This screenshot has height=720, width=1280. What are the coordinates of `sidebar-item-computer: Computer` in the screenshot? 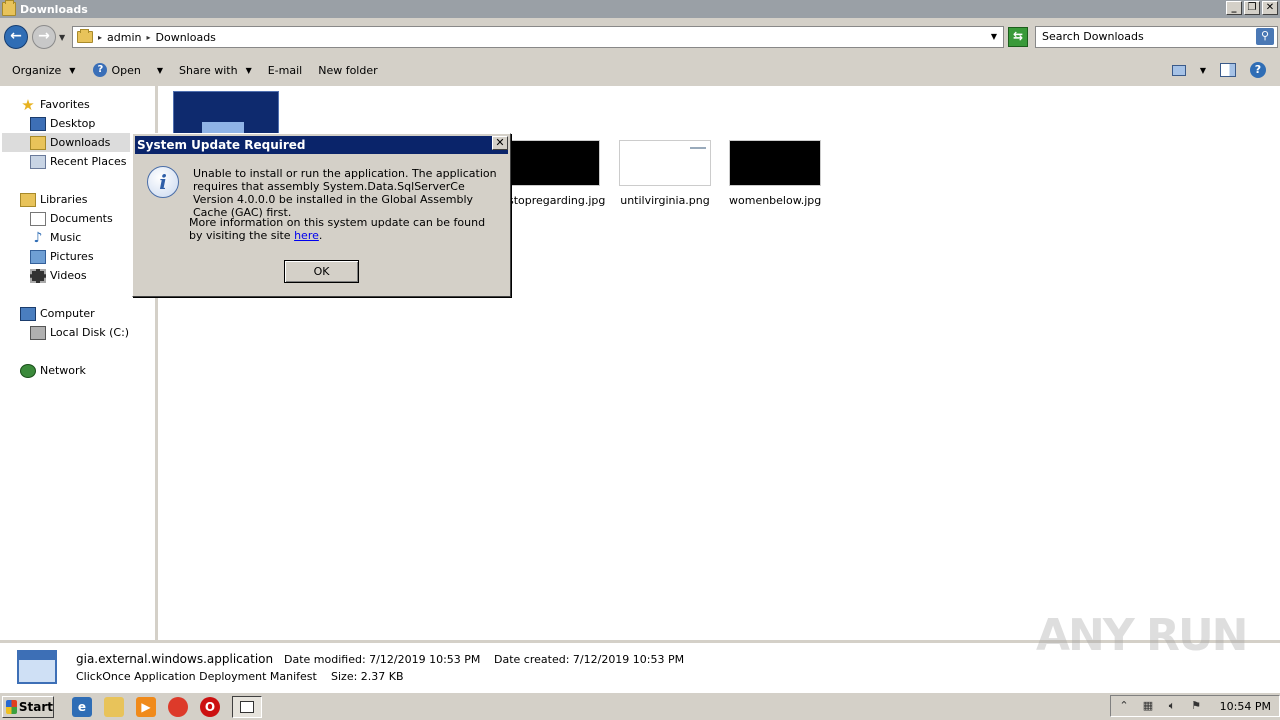 It's located at (57, 313).